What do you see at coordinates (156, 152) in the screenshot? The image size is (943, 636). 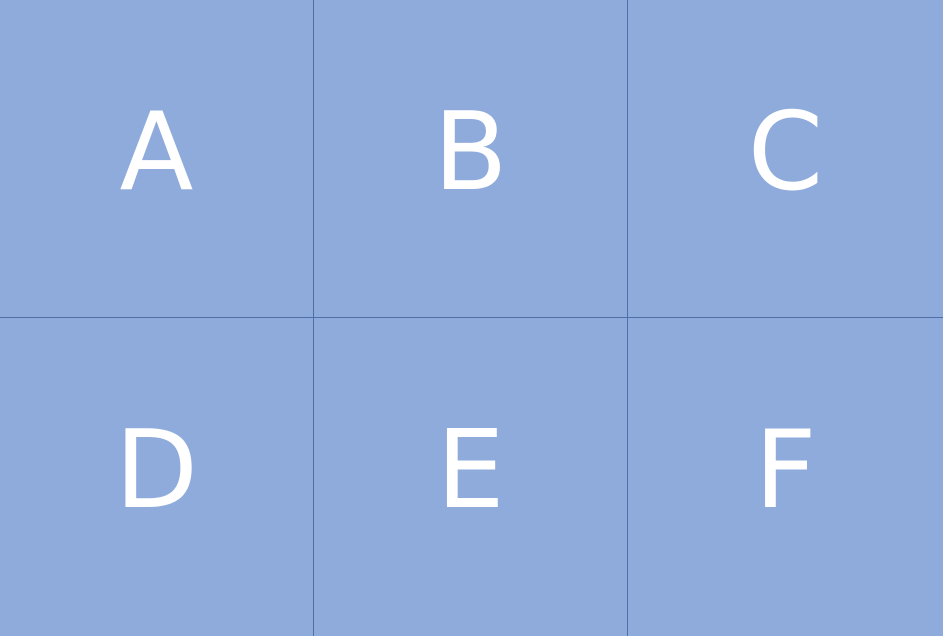 I see `cell-label: A` at bounding box center [156, 152].